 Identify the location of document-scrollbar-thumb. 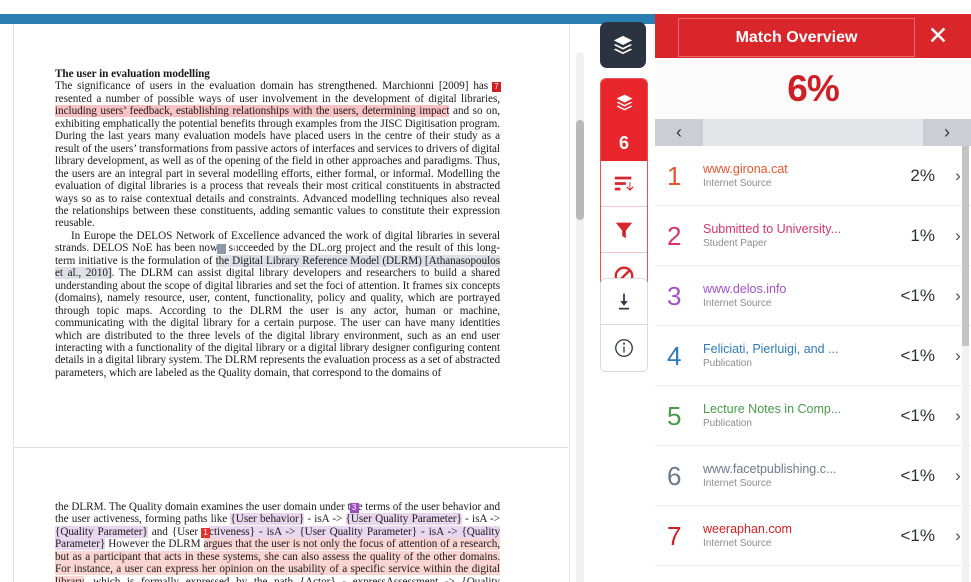
(580, 170).